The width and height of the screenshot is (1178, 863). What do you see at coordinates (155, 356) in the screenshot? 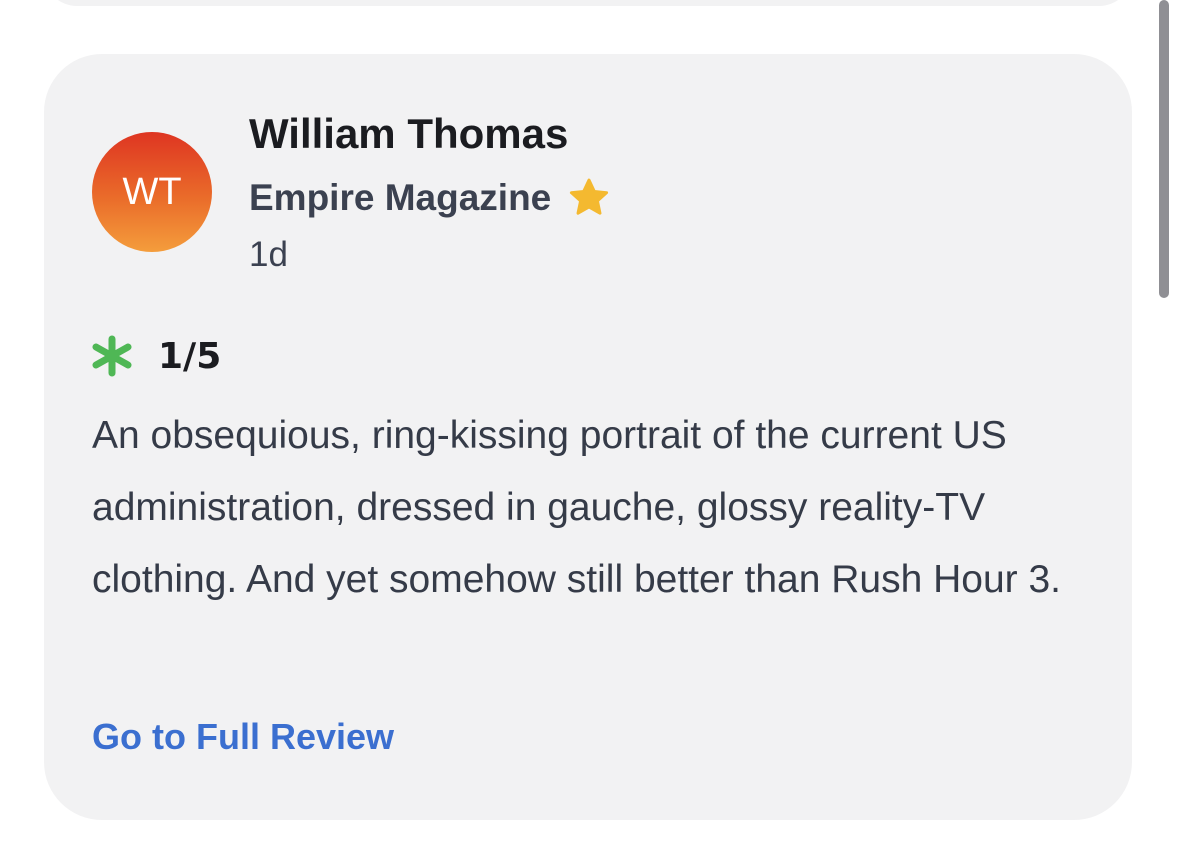
I see `rating-row: 1/5` at bounding box center [155, 356].